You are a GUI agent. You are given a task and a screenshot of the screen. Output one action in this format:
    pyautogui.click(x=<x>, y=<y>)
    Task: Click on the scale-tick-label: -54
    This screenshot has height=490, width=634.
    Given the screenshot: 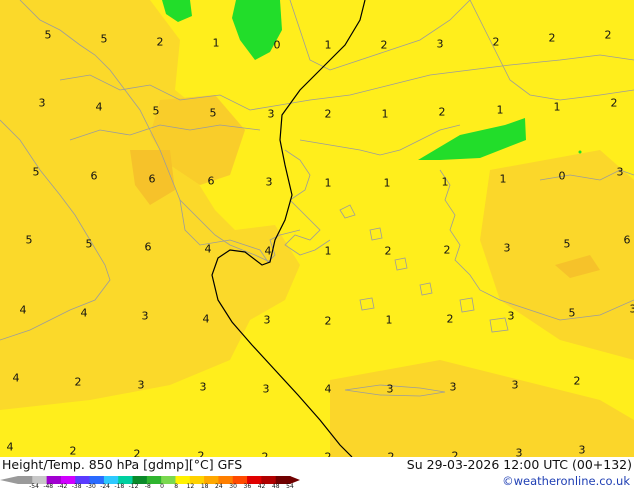 What is the action you would take?
    pyautogui.click(x=34, y=486)
    